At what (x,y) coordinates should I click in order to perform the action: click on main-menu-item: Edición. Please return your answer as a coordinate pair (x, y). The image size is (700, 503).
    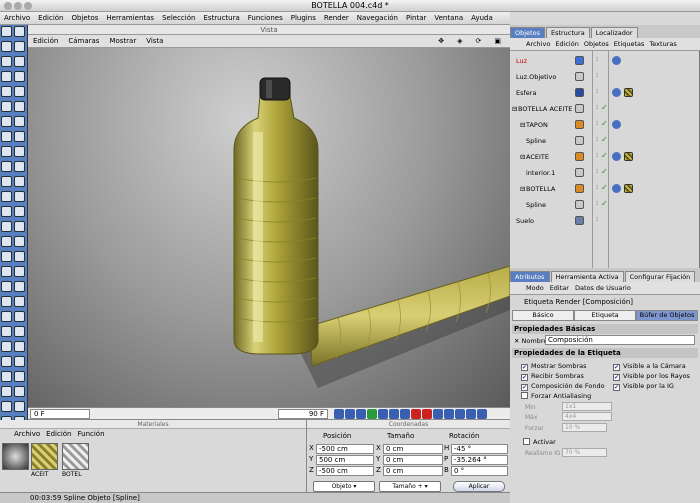
    Looking at the image, I should click on (50, 18).